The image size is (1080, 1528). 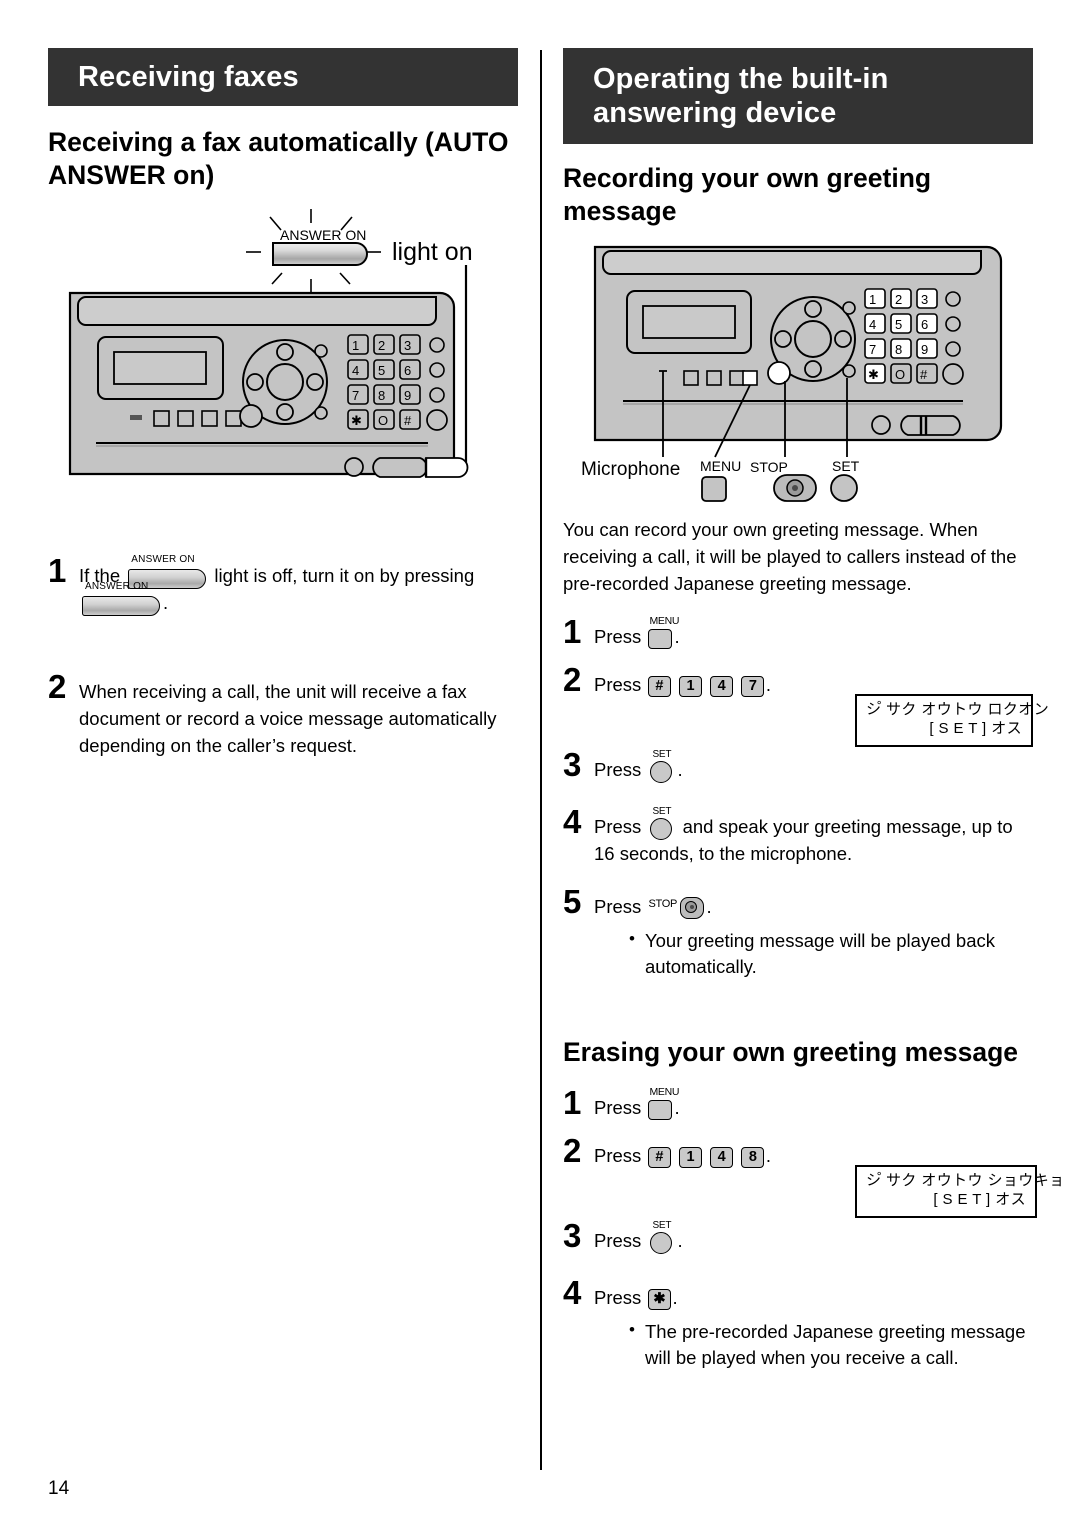 I want to click on asterisk-key-icon: ✱, so click(x=659, y=1299).